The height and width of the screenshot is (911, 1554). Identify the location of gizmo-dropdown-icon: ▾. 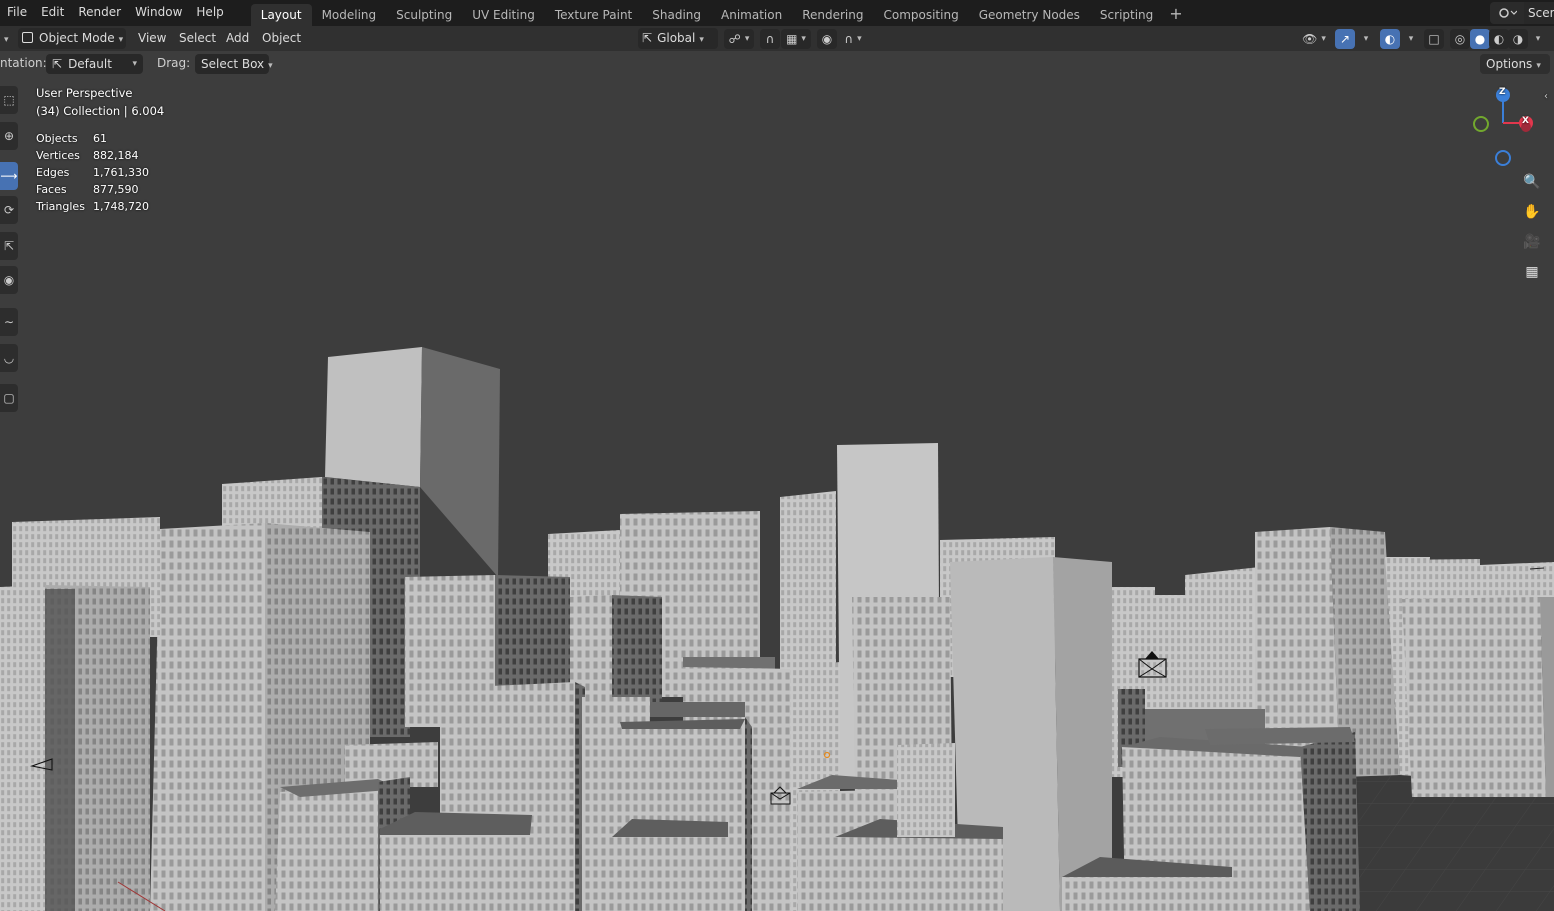
(1364, 39).